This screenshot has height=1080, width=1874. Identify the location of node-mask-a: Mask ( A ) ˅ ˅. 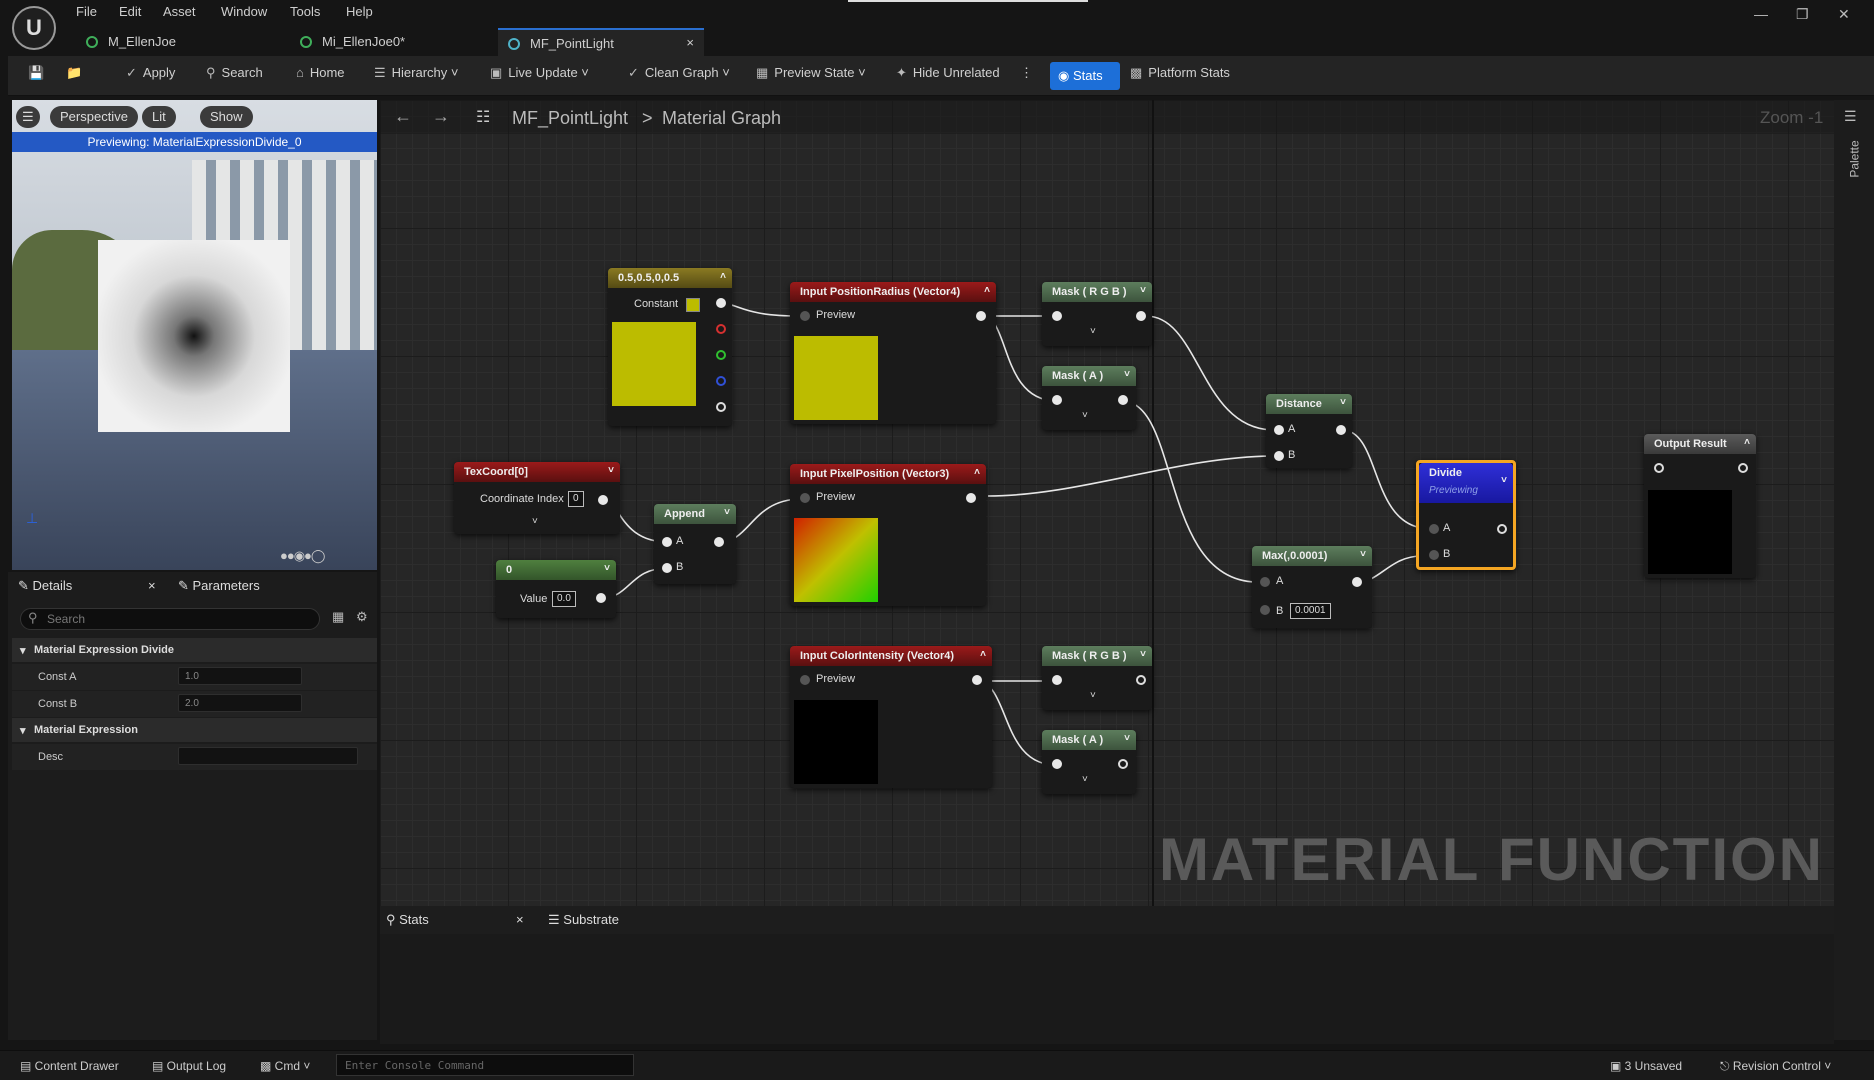
(1089, 762).